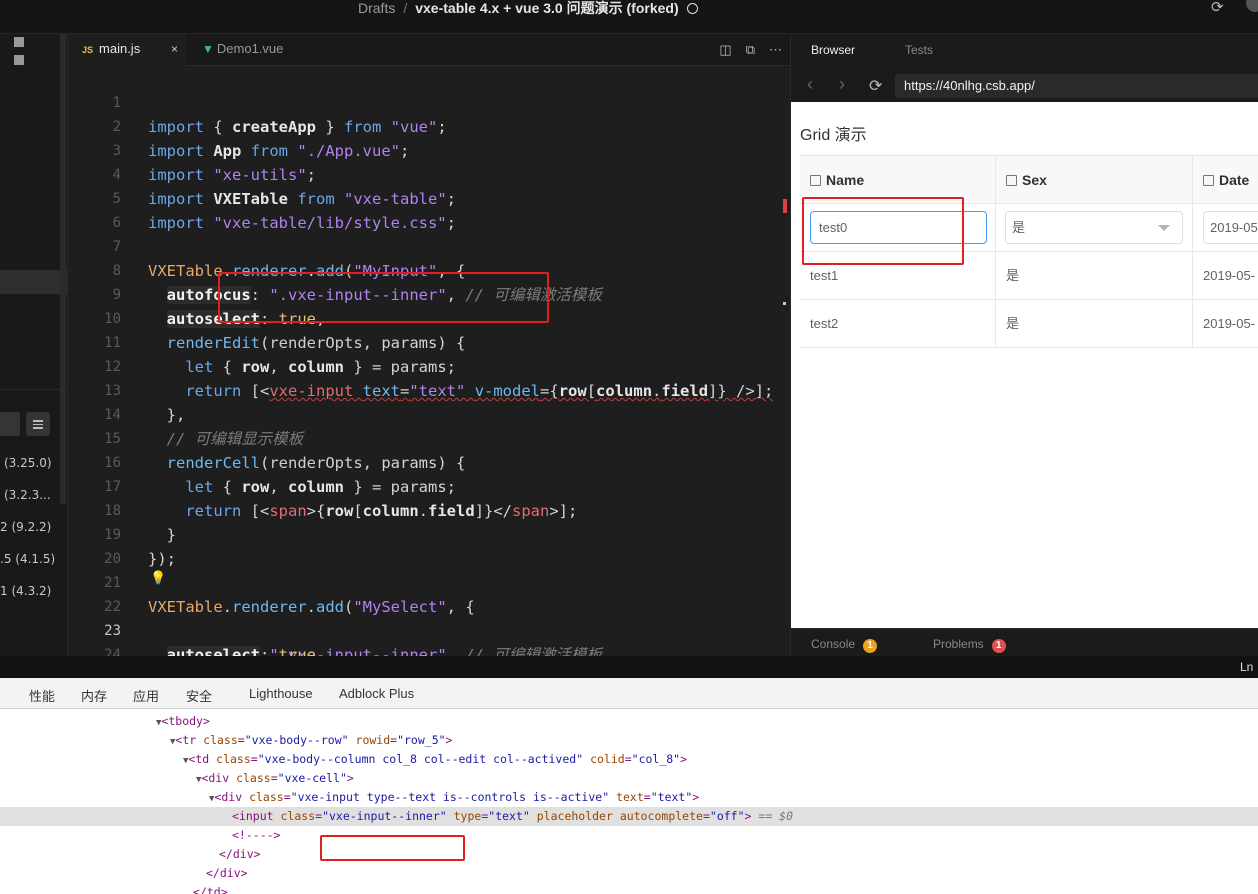 Image resolution: width=1258 pixels, height=894 pixels. I want to click on ruler-marker, so click(784, 303).